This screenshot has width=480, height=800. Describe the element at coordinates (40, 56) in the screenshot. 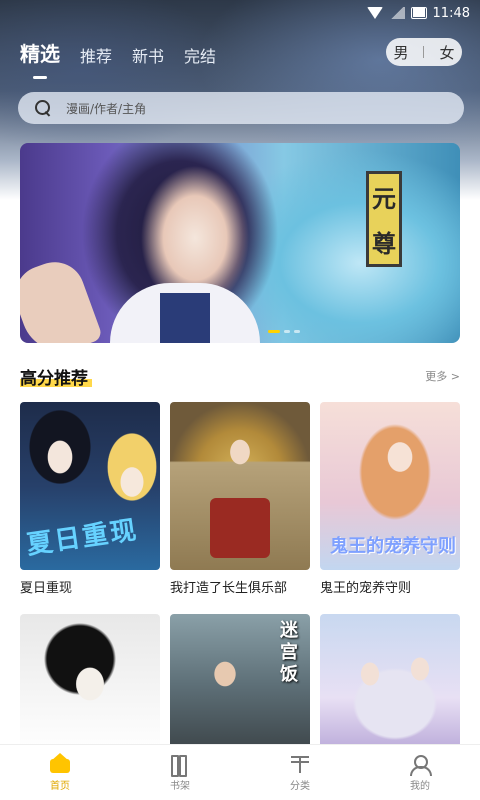

I see `tab-featured: 精选` at that location.